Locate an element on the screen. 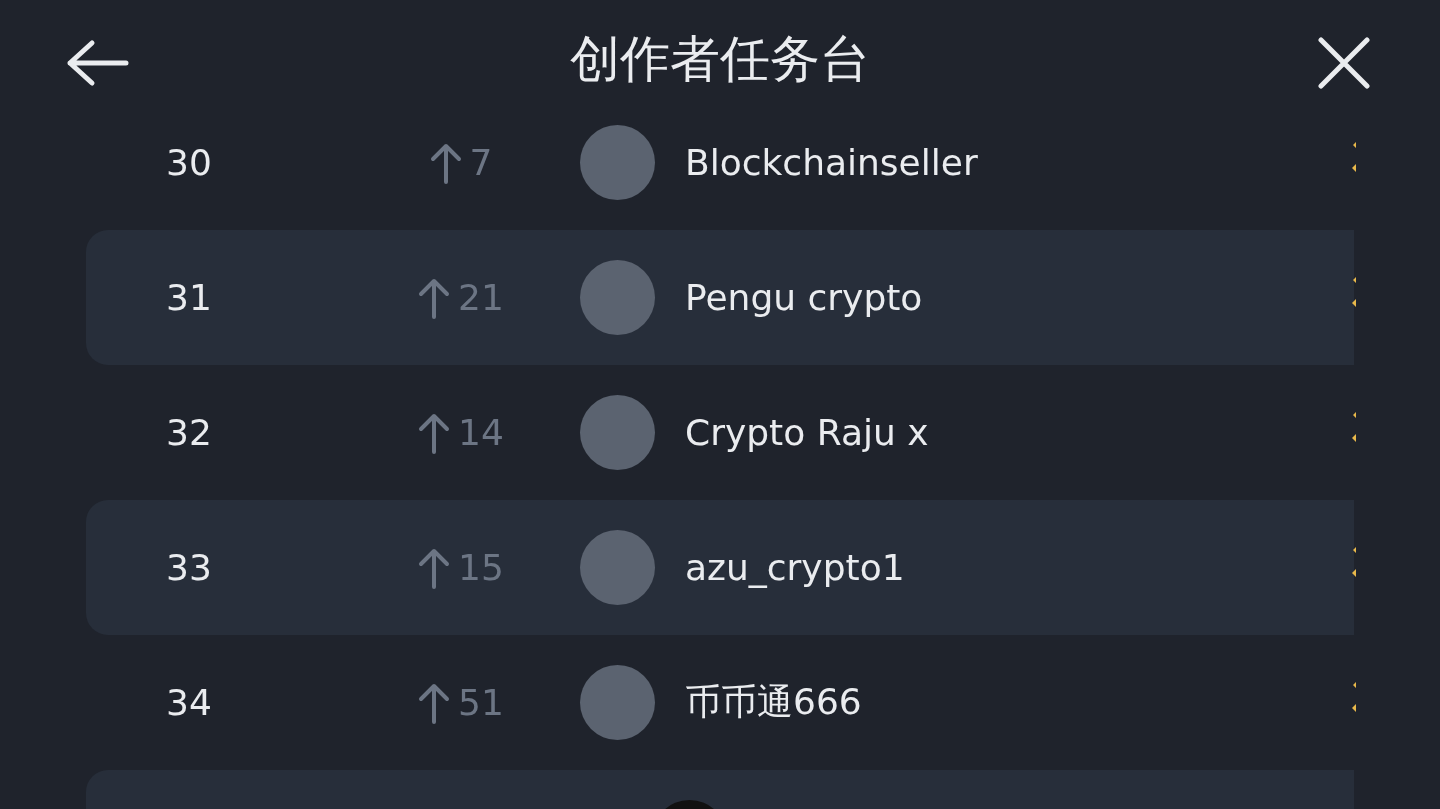  rank-number: 33 is located at coordinates (189, 567).